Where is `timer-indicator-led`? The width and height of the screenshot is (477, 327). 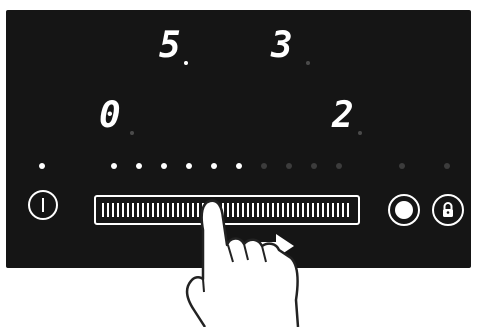 timer-indicator-led is located at coordinates (402, 166).